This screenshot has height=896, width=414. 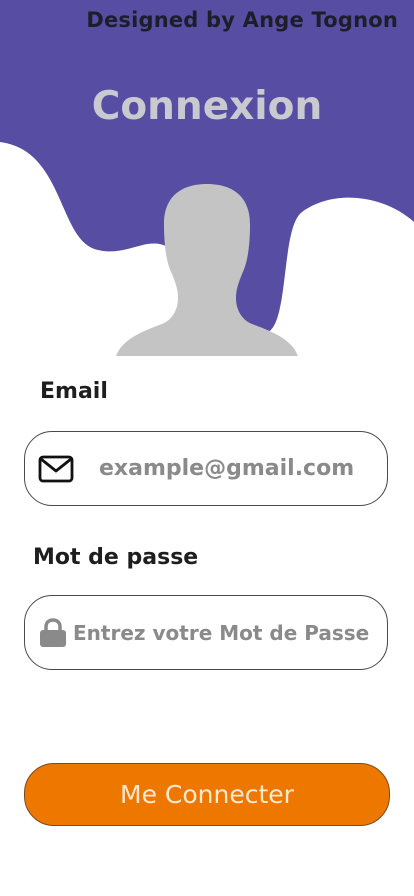 What do you see at coordinates (53, 632) in the screenshot?
I see `lock-icon` at bounding box center [53, 632].